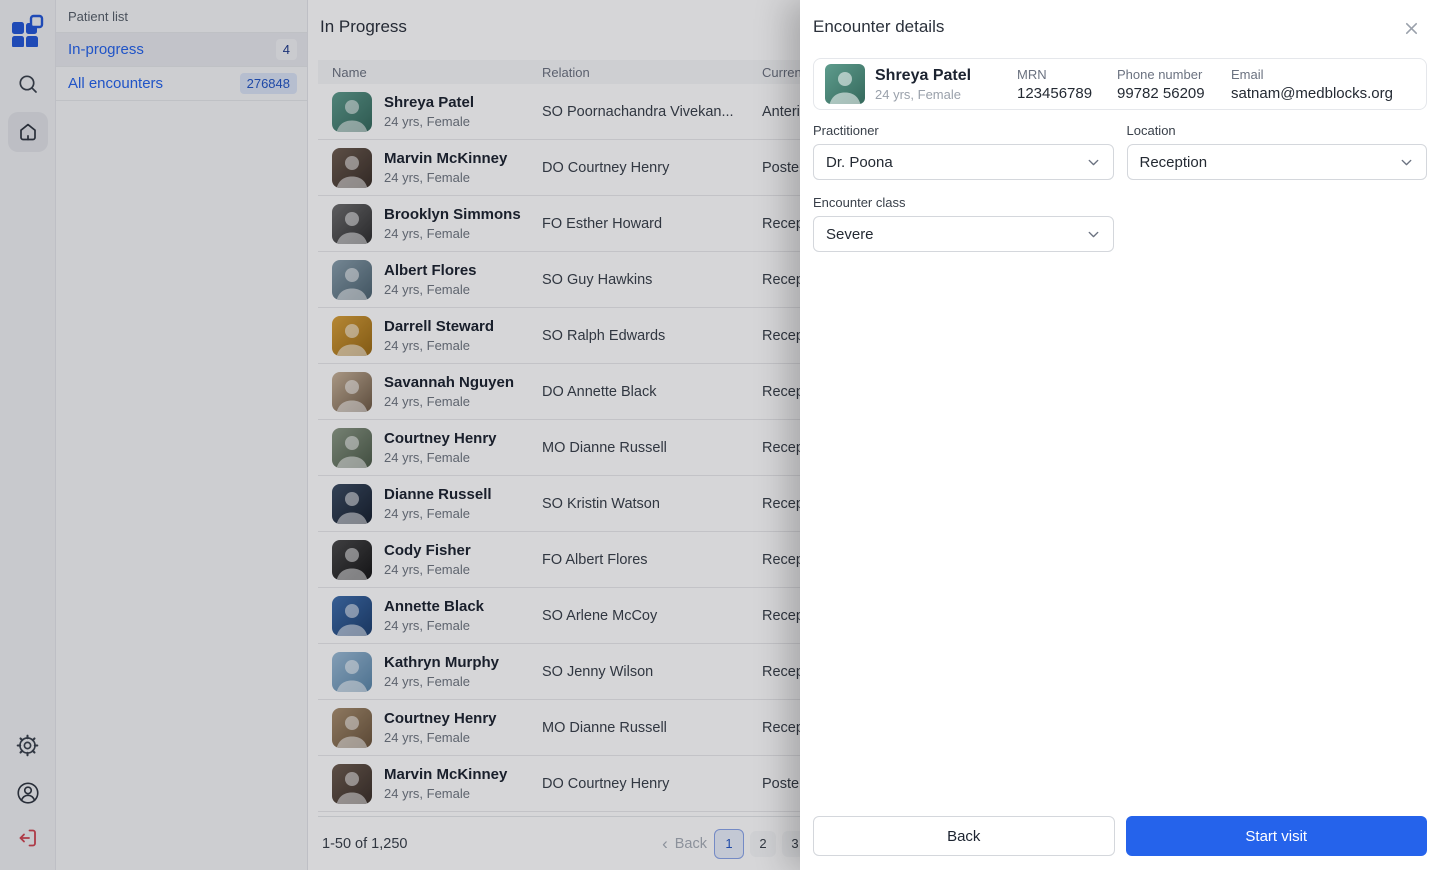  What do you see at coordinates (846, 130) in the screenshot?
I see `field-label: Practitioner` at bounding box center [846, 130].